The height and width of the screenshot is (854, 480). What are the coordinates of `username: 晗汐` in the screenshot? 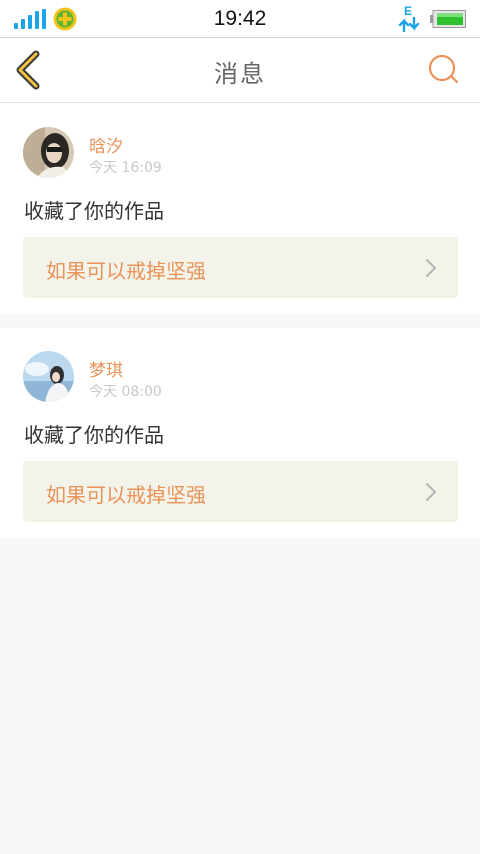 It's located at (106, 144).